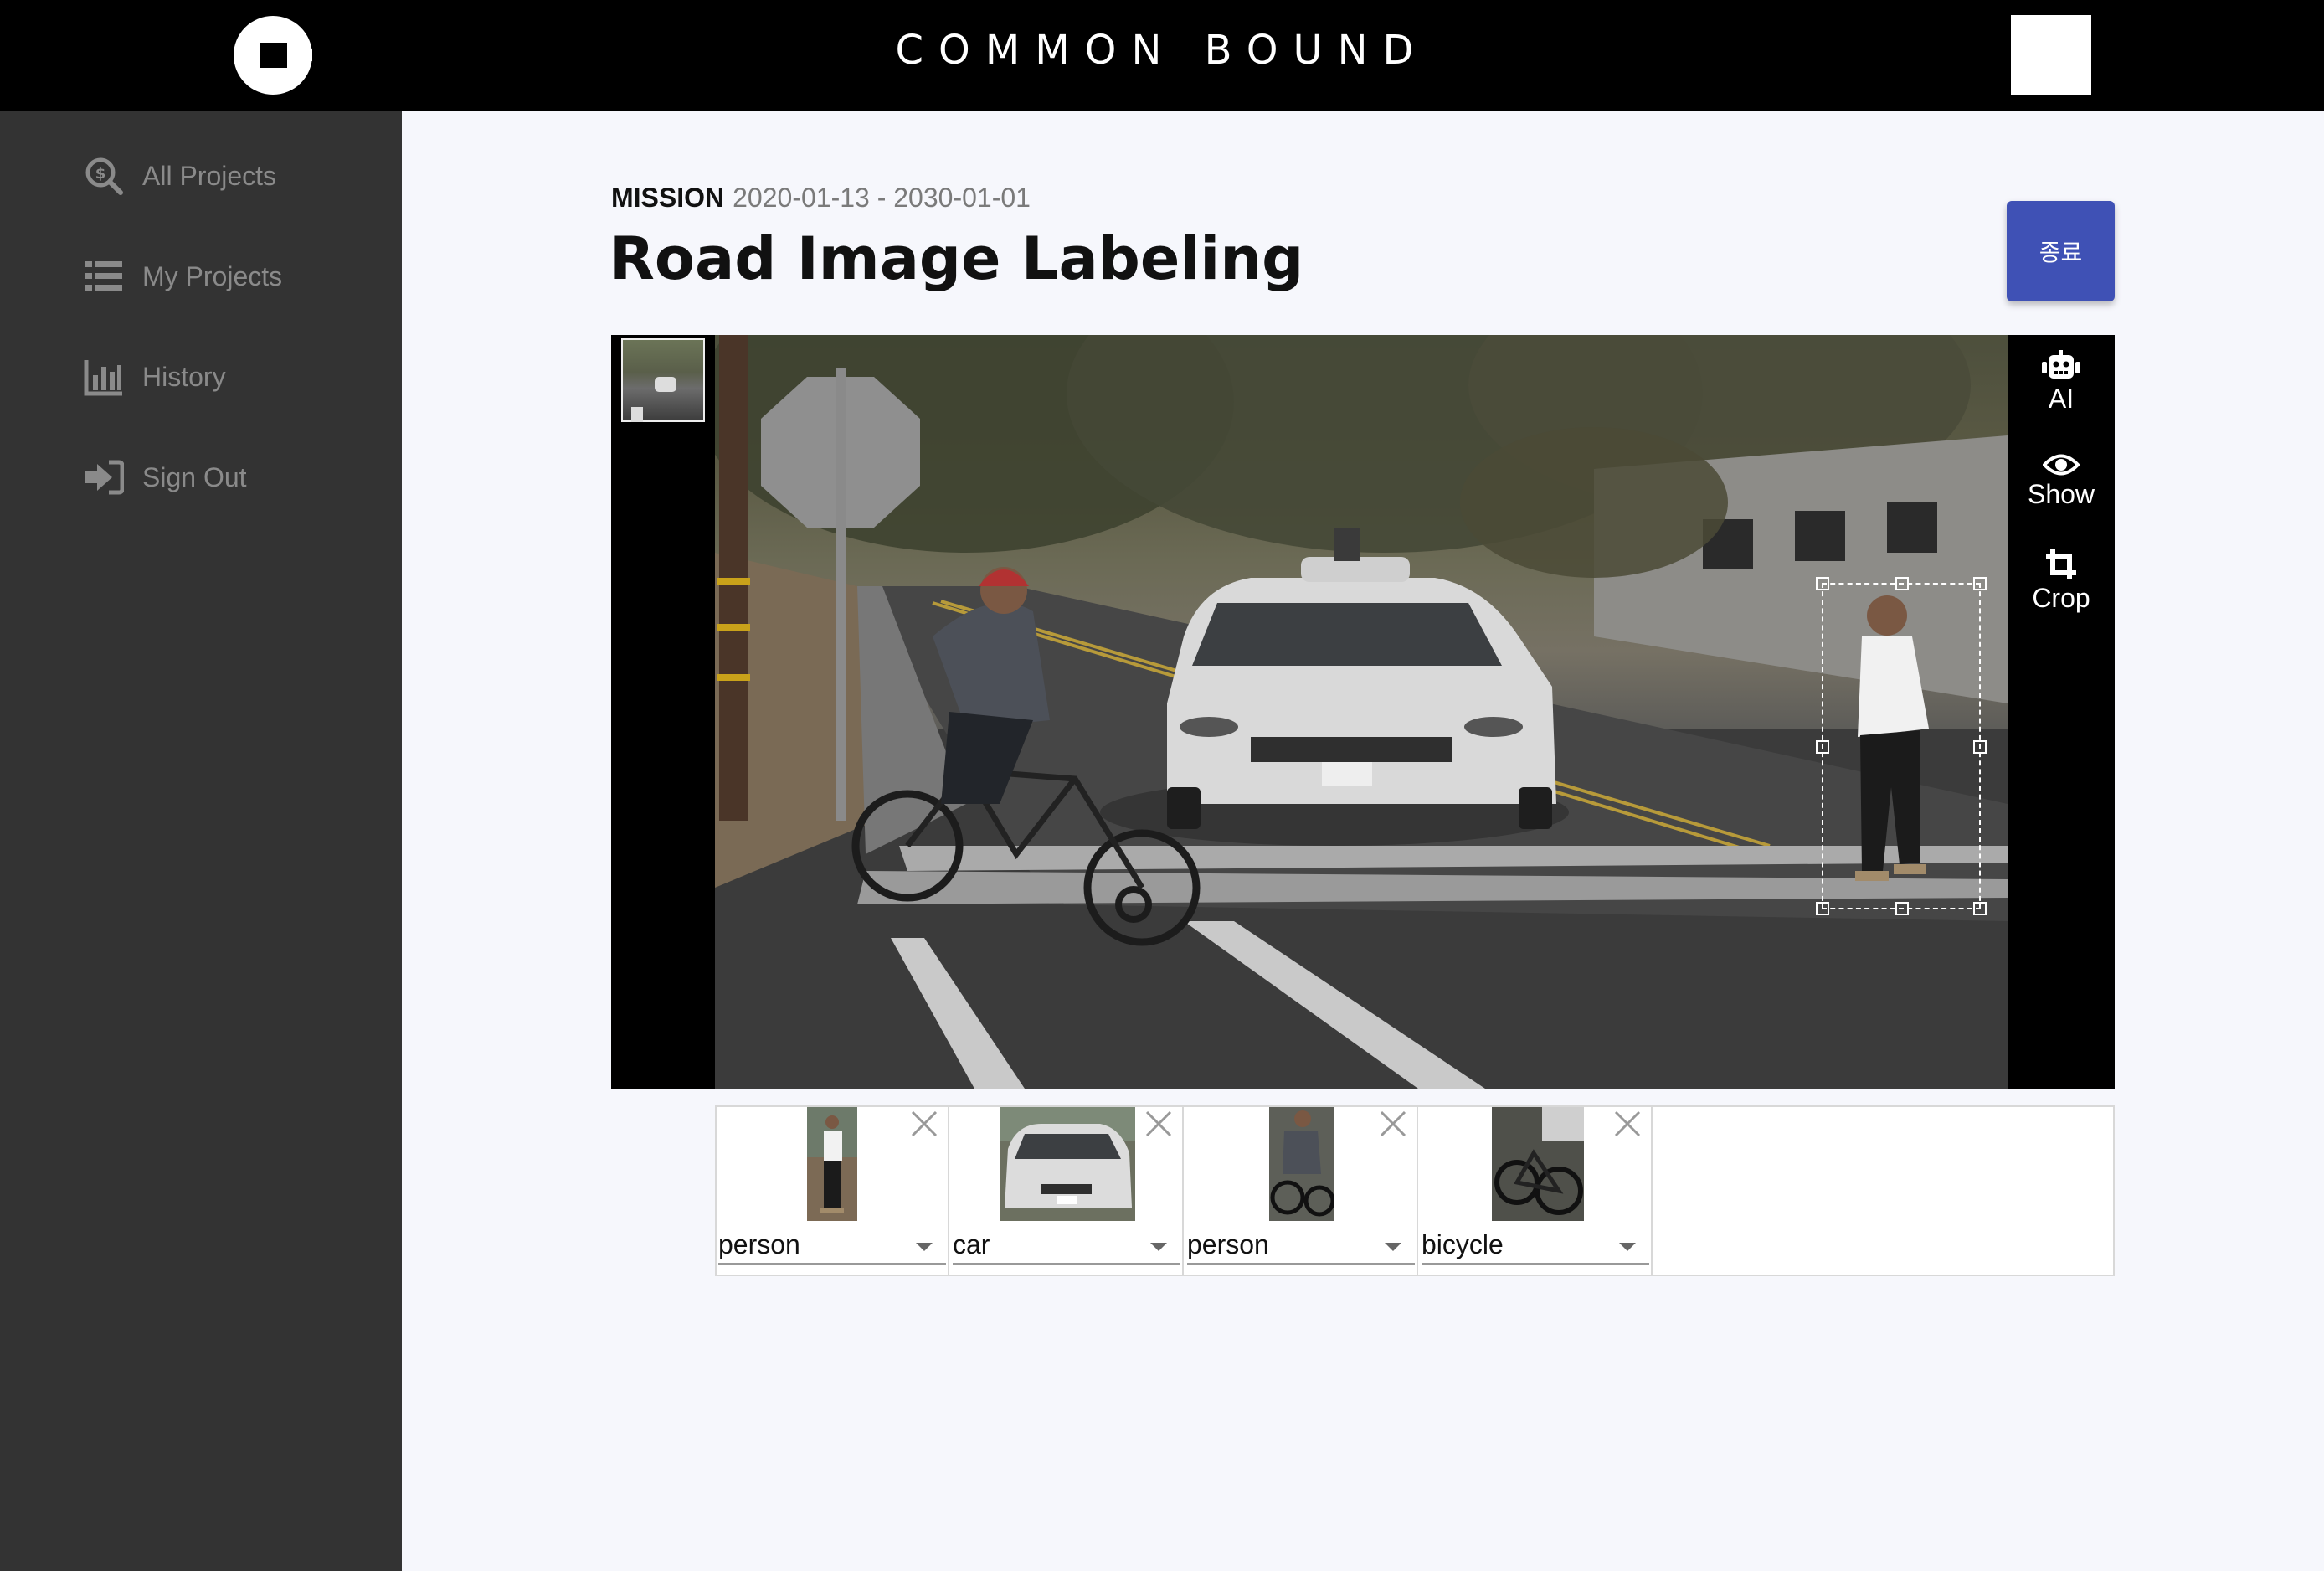 Image resolution: width=2324 pixels, height=1571 pixels. I want to click on tool-label: Crop, so click(2061, 598).